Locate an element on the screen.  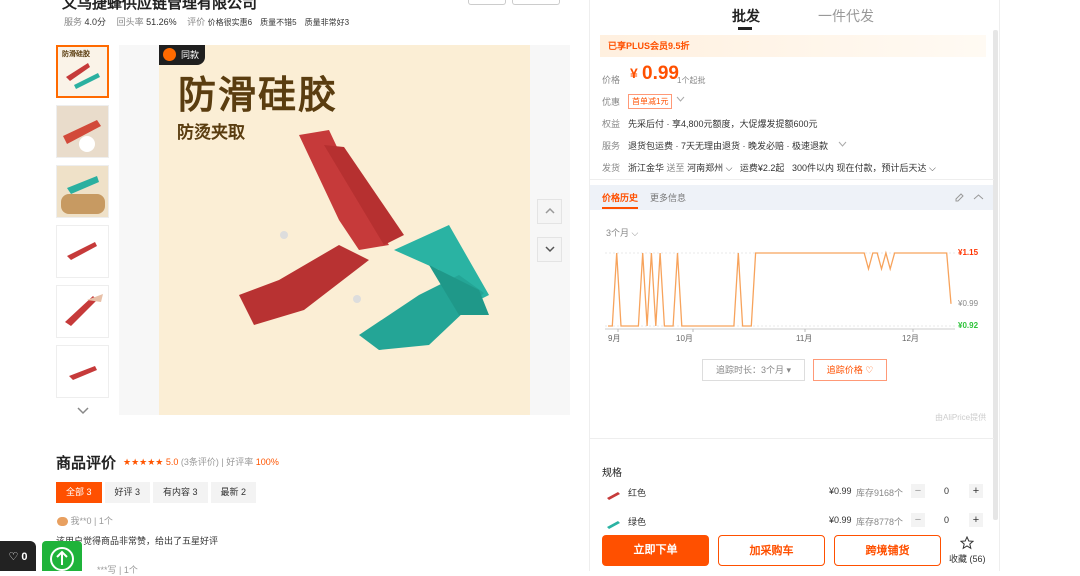
rights-label: 权益 is located at coordinates (611, 124).